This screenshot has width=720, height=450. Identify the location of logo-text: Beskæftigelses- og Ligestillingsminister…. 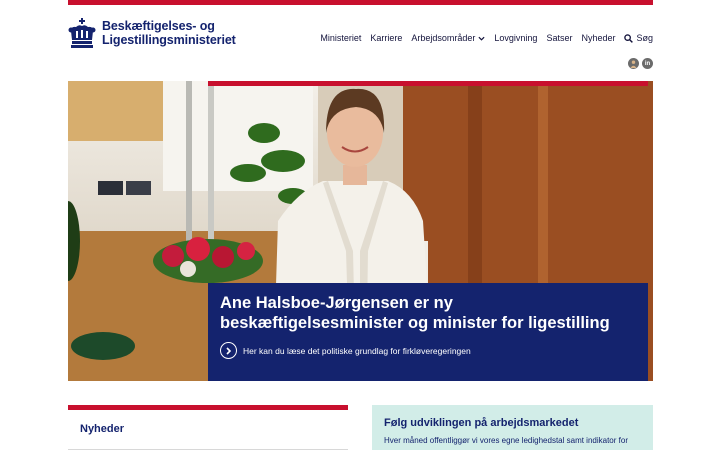
(169, 33).